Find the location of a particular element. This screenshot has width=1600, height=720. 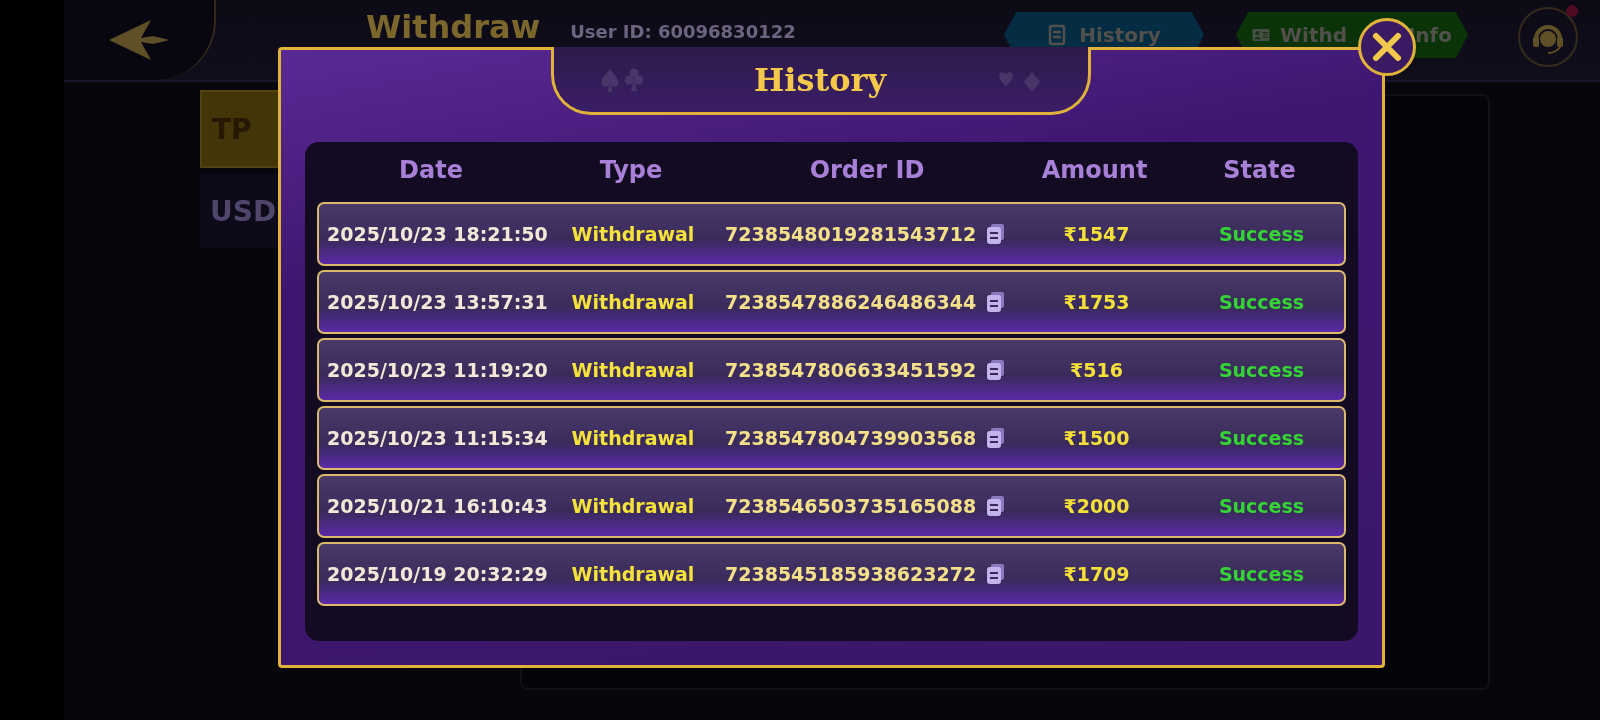

date-cell-text: 2025/10/21 16:10:43 is located at coordinates (436, 506).